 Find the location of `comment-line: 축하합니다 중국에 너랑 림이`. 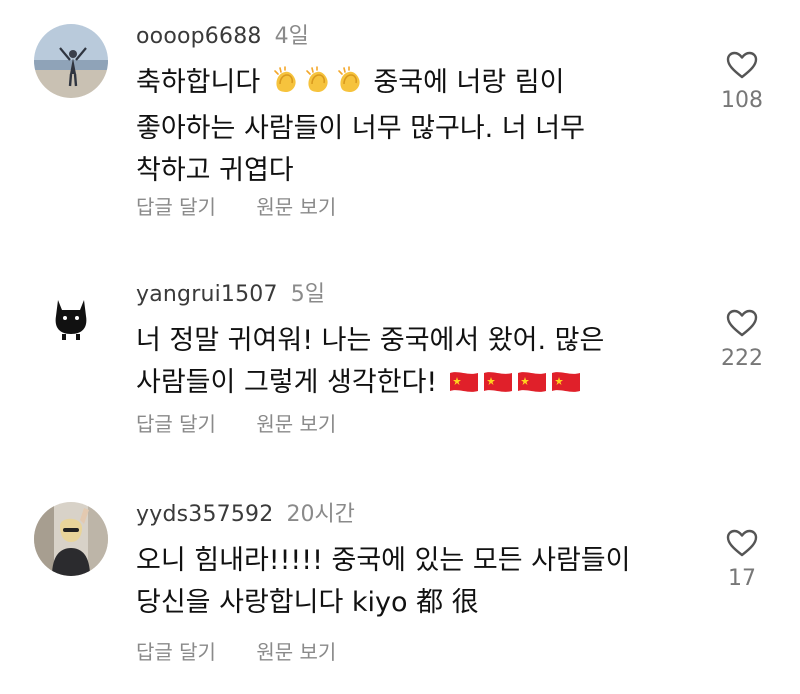

comment-line: 축하합니다 중국에 너랑 림이 is located at coordinates (406, 85).